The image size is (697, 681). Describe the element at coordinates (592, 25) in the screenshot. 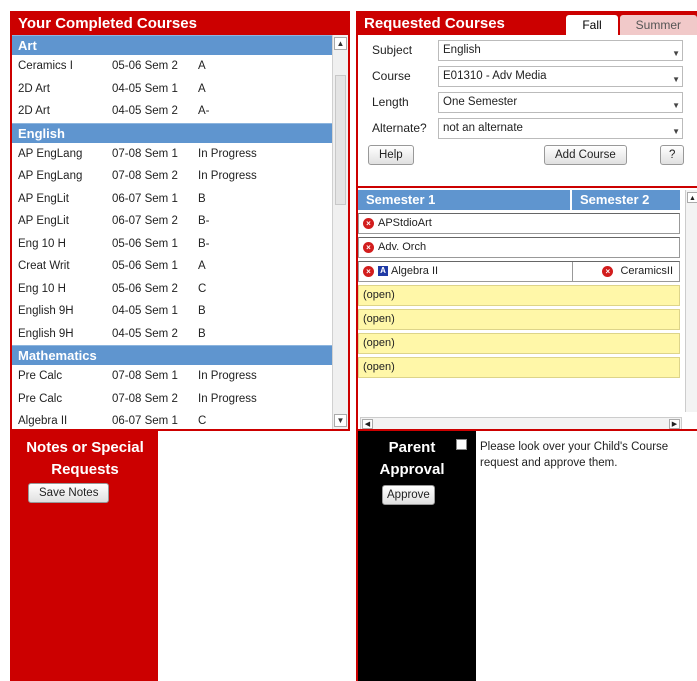

I see `tab-fall: Fall` at that location.